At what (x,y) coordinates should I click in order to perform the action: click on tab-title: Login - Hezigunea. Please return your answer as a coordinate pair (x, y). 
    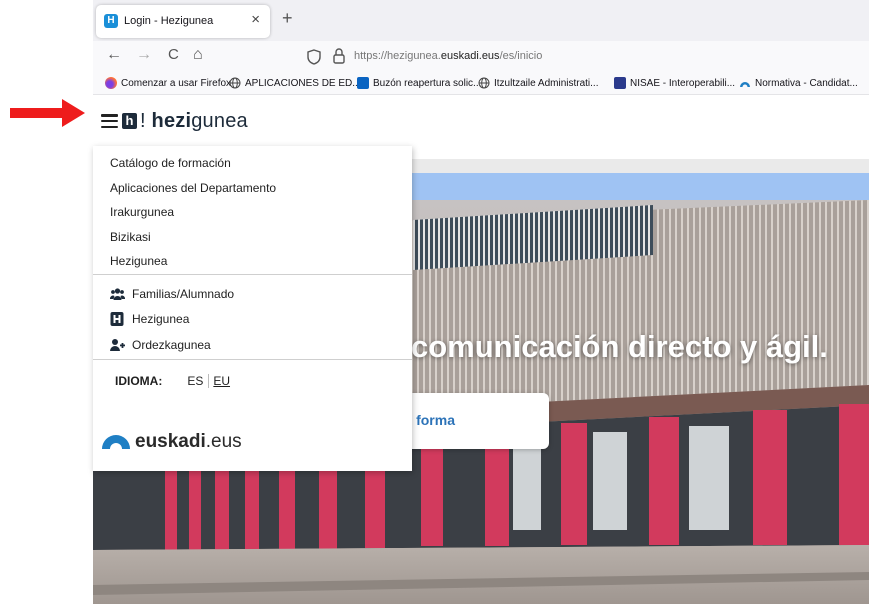
    Looking at the image, I should click on (169, 21).